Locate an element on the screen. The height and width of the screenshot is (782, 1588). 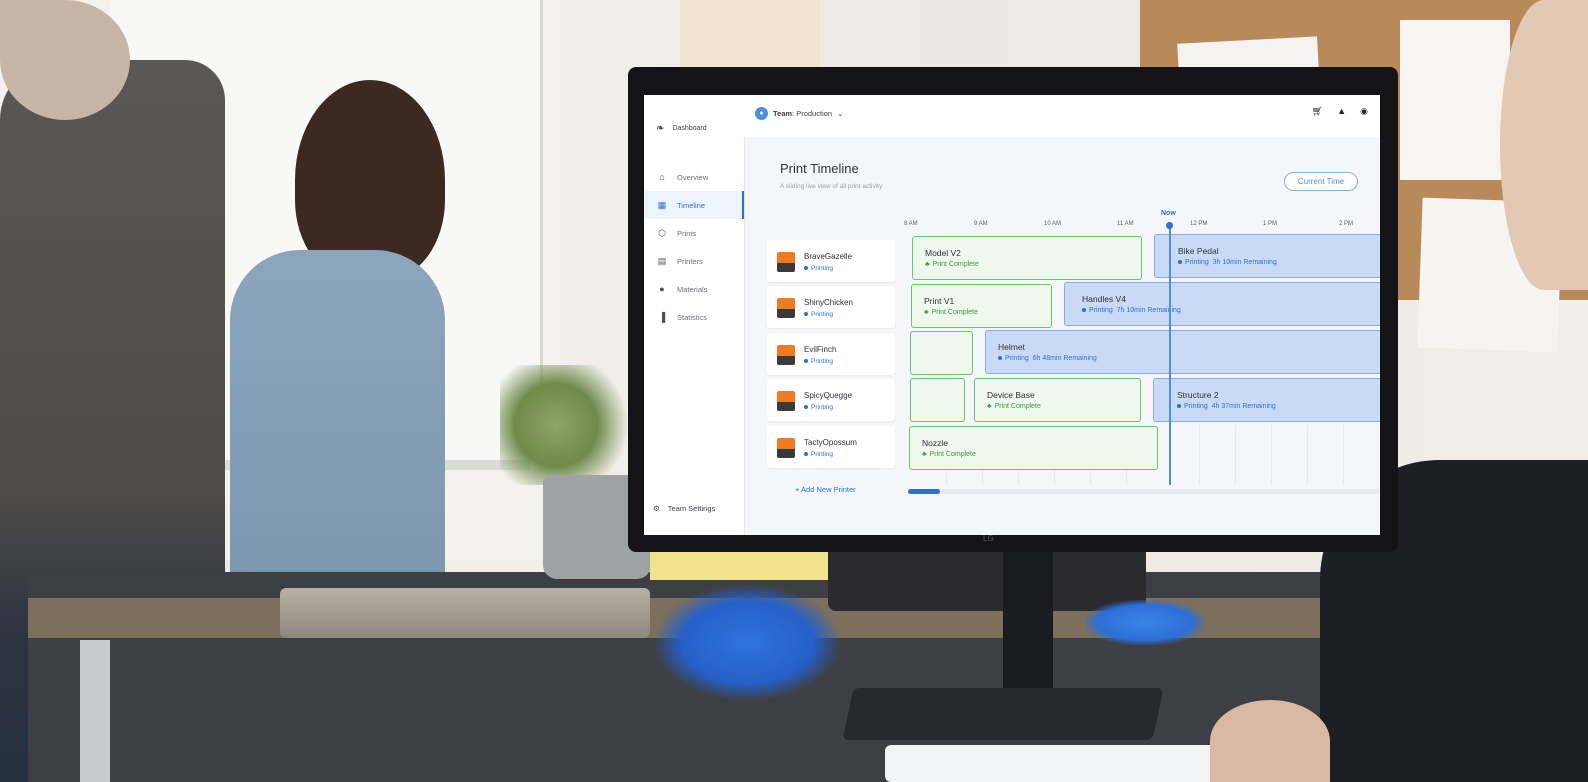
logo-label: Dashboard is located at coordinates (689, 128).